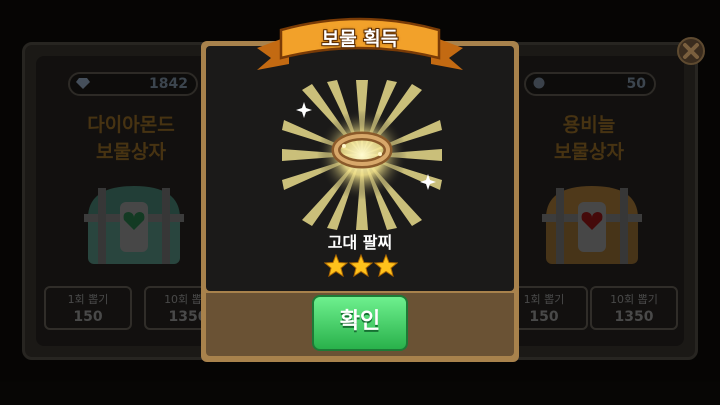 The image size is (720, 405). Describe the element at coordinates (360, 242) in the screenshot. I see `reward-item-name: 고대 팔찌` at that location.